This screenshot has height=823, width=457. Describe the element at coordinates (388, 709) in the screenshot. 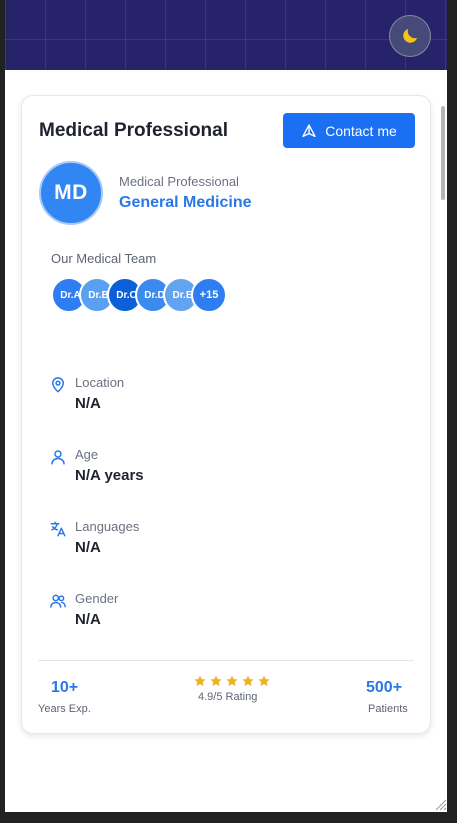

I see `patients-label: Patients` at that location.